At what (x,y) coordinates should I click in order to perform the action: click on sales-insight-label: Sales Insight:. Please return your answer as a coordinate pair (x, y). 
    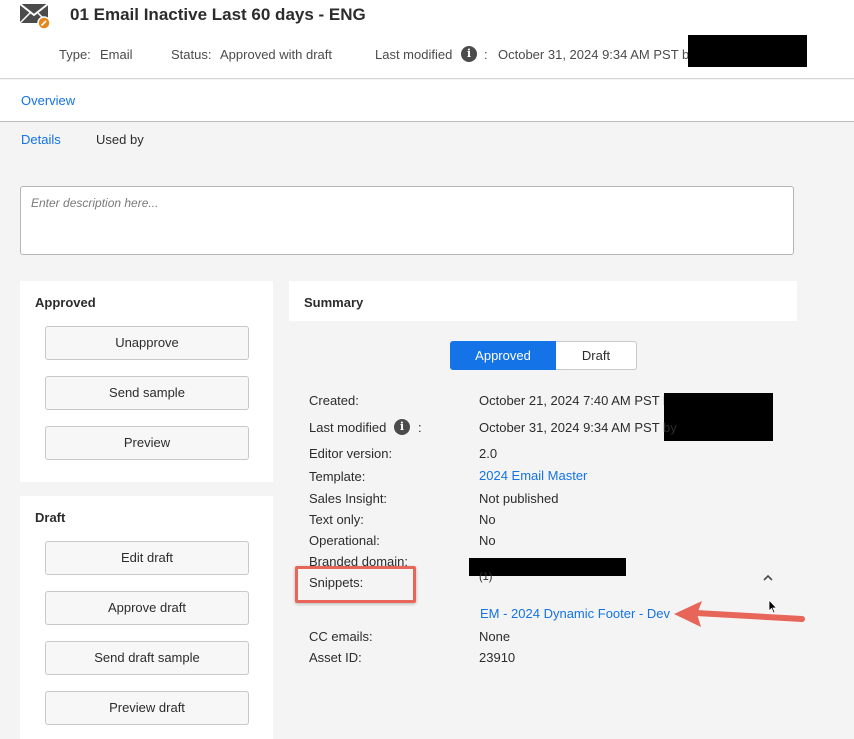
    Looking at the image, I should click on (348, 498).